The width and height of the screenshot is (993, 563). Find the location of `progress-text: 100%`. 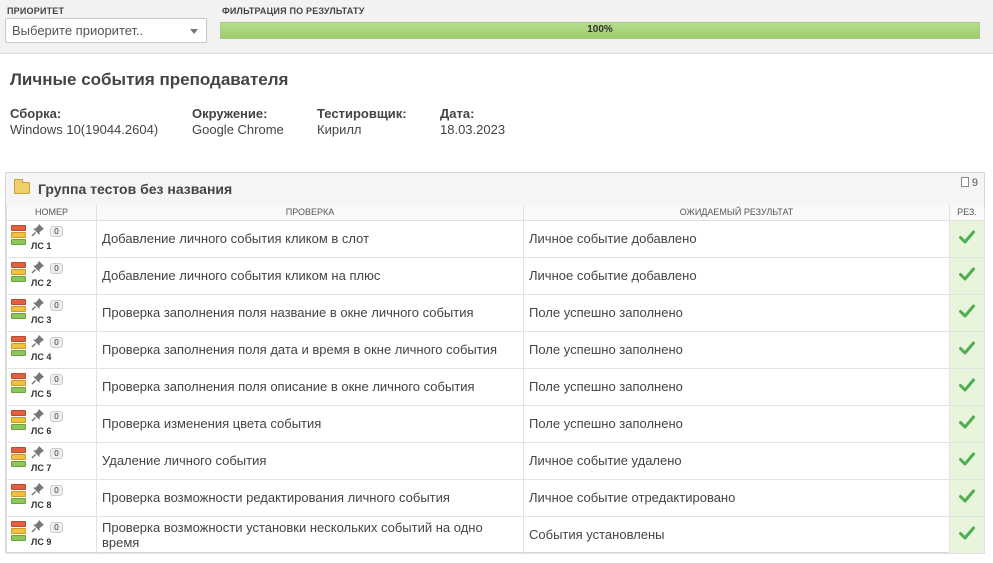

progress-text: 100% is located at coordinates (600, 29).